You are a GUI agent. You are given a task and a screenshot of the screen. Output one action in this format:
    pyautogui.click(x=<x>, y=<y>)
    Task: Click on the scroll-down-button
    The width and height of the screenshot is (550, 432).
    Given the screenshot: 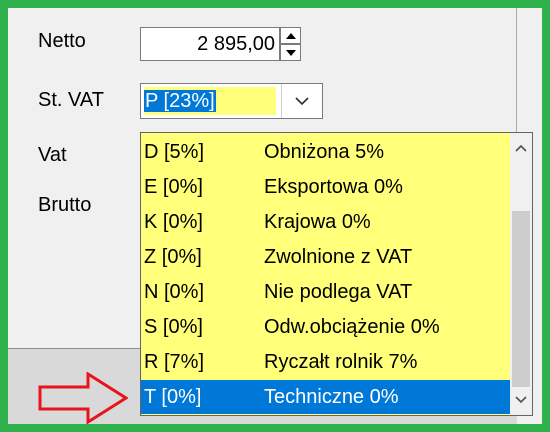 What is the action you would take?
    pyautogui.click(x=521, y=400)
    